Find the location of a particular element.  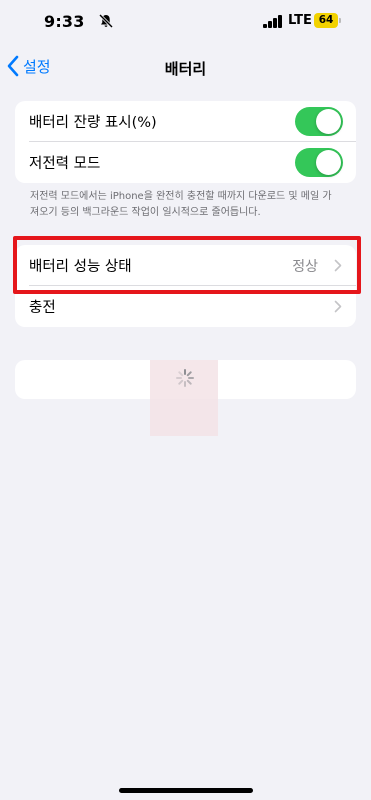

battery-health-value: 정상 is located at coordinates (305, 266).